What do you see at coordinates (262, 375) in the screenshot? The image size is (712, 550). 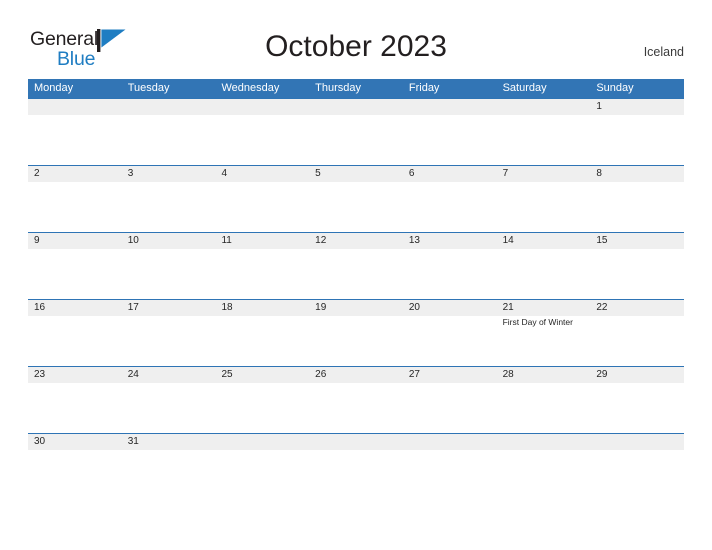 I see `day-number: 25` at bounding box center [262, 375].